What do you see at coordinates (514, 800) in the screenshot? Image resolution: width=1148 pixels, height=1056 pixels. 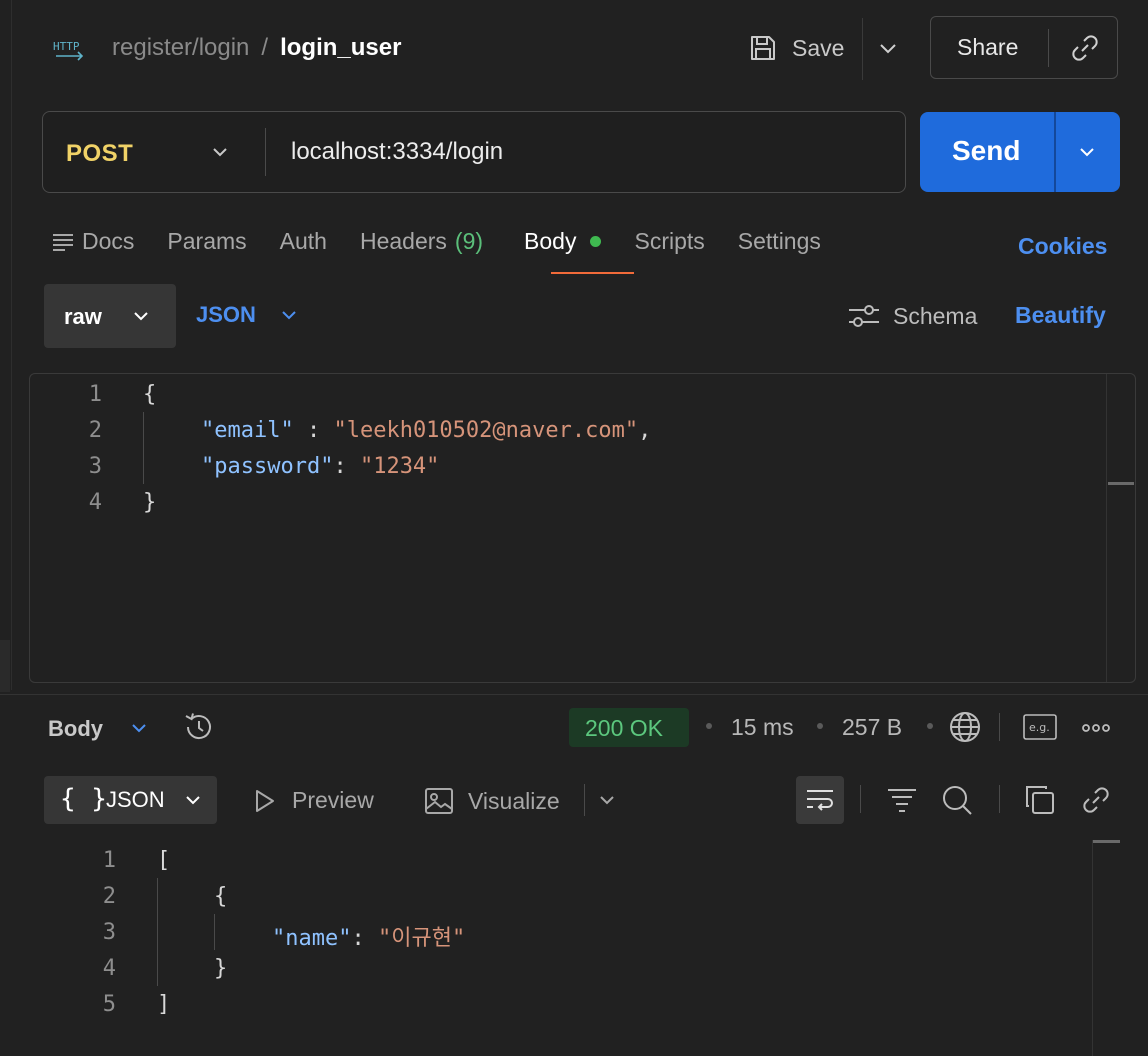 I see `visualize-label: Visualize` at bounding box center [514, 800].